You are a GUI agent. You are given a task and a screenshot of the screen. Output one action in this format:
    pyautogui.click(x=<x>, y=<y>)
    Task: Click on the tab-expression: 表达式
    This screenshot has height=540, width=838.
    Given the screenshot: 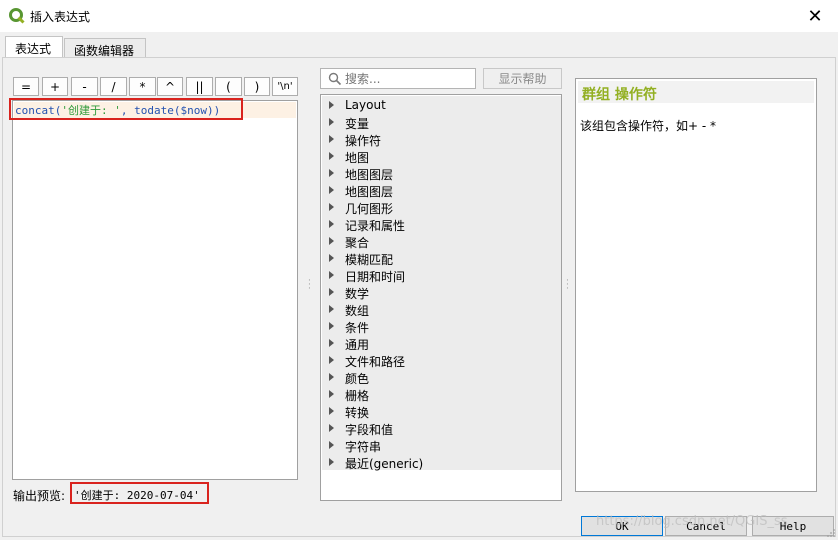 What is the action you would take?
    pyautogui.click(x=34, y=47)
    